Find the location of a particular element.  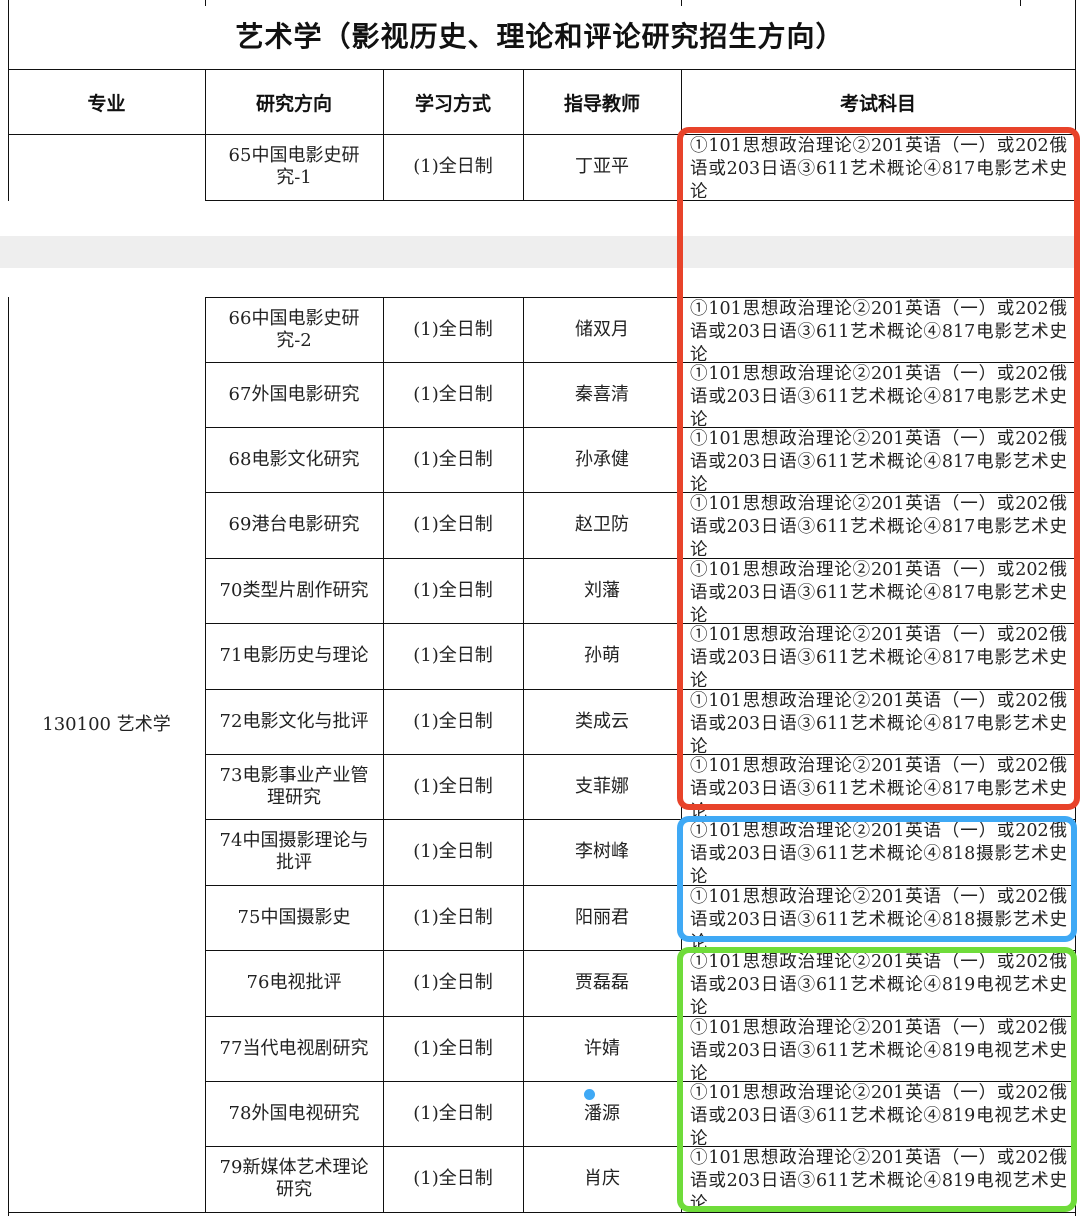

cell-direction: 74中国摄影理论与批评 is located at coordinates (294, 851).